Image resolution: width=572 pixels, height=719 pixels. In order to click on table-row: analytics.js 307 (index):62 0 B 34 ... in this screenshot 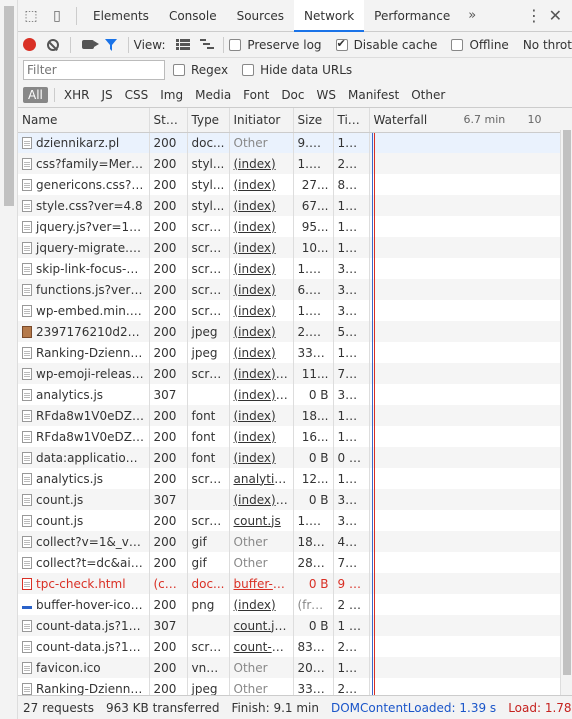, I will do `click(295, 394)`.